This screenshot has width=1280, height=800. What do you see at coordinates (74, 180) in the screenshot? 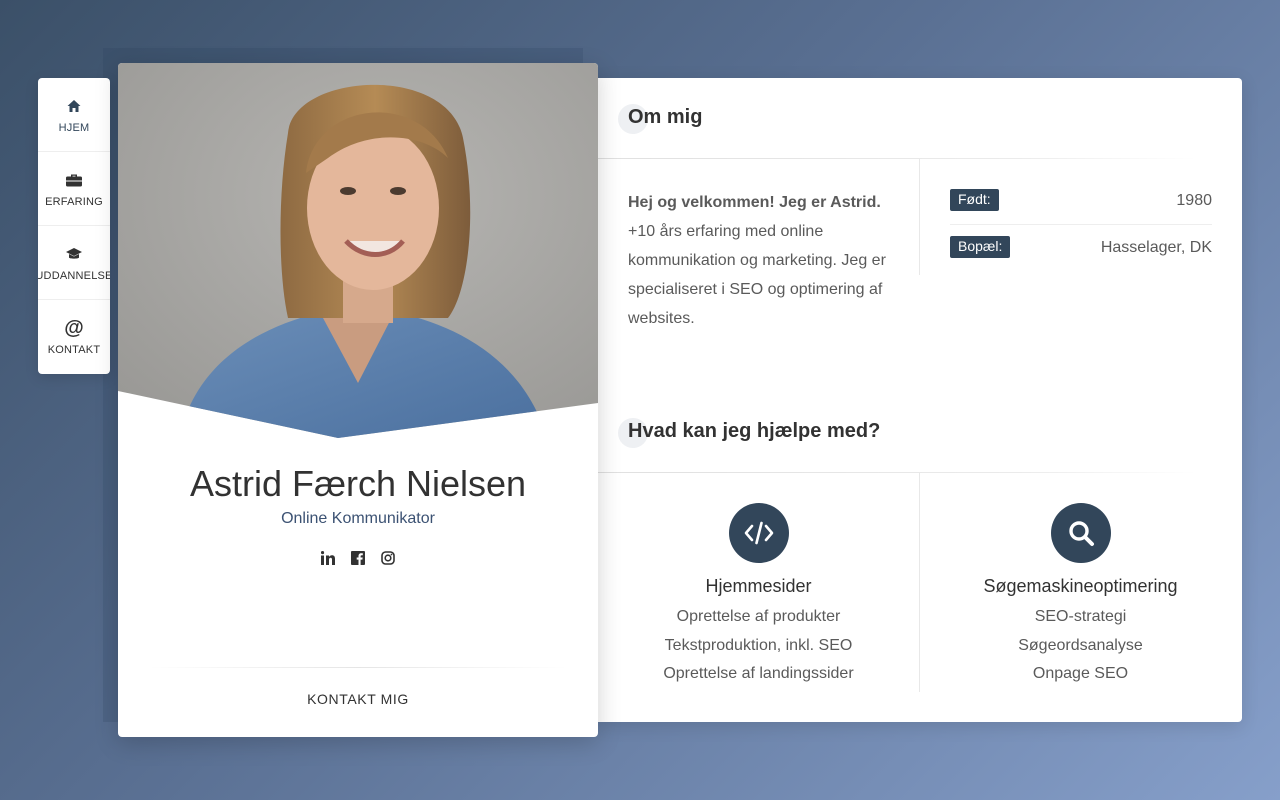
I see `briefcase-icon` at bounding box center [74, 180].